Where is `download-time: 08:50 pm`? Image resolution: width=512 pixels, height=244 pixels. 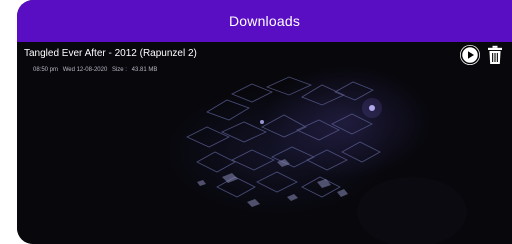 download-time: 08:50 pm is located at coordinates (46, 70).